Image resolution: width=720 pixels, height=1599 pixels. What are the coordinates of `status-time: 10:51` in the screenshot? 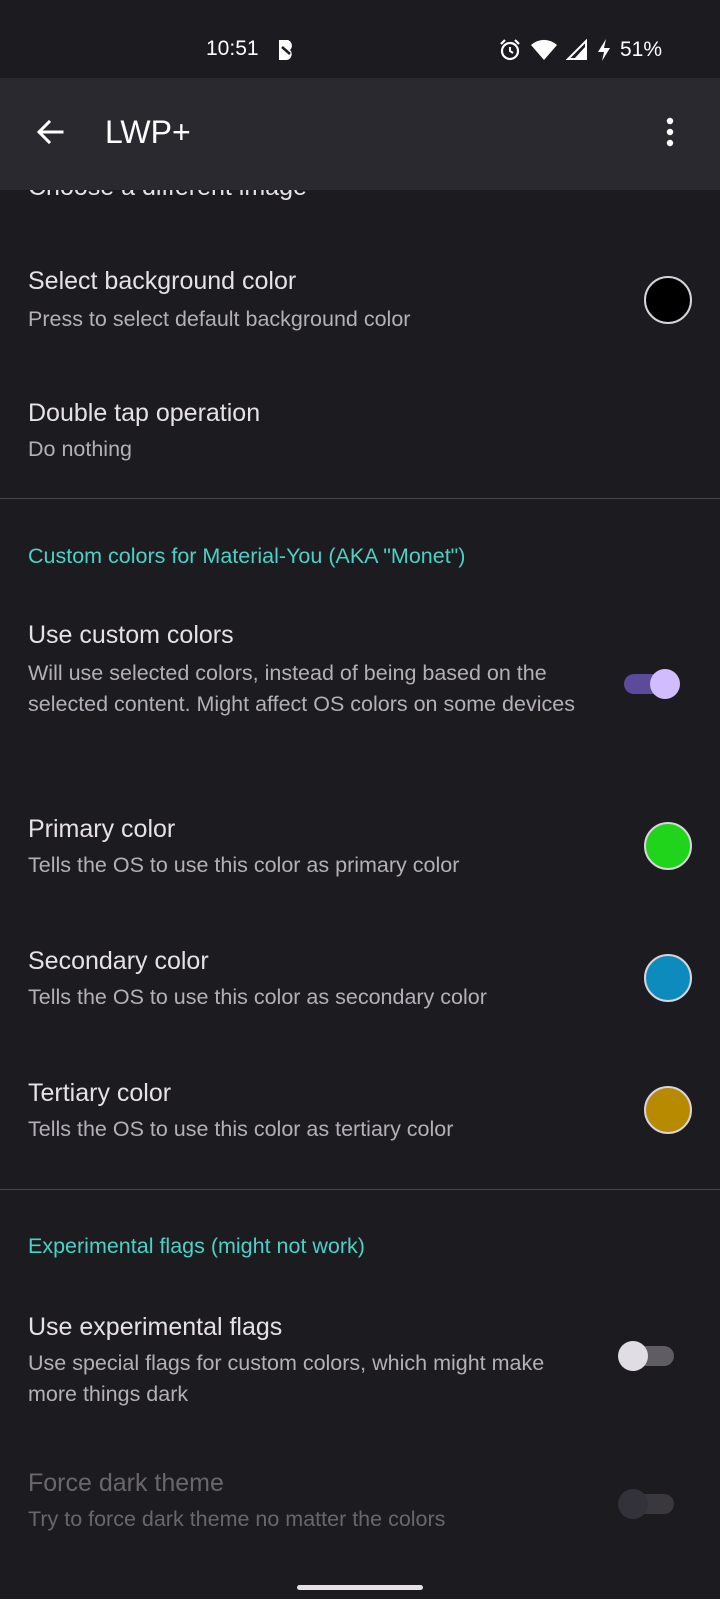 It's located at (232, 48).